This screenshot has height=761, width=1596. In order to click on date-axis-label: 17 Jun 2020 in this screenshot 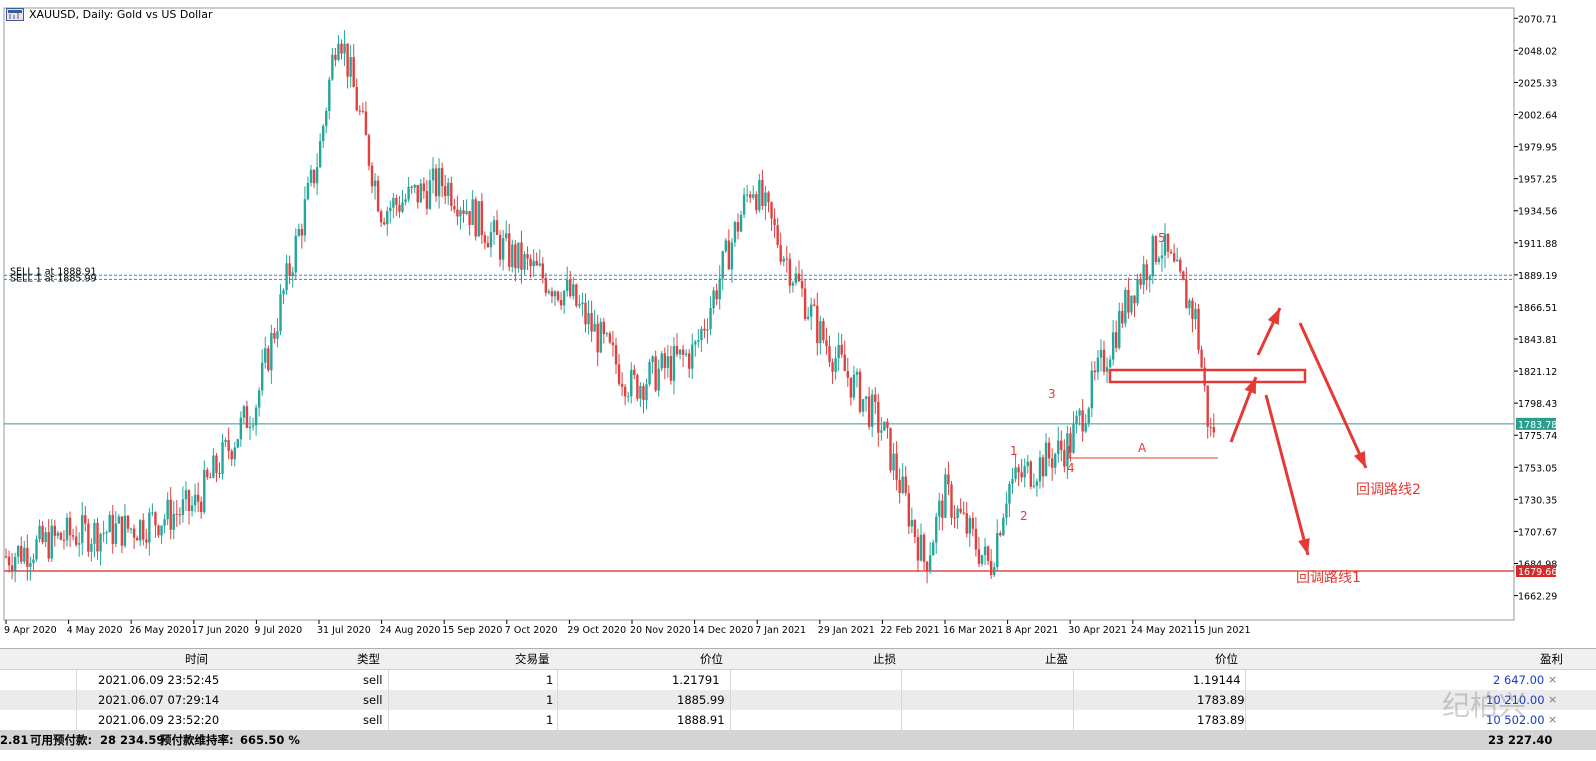, I will do `click(220, 630)`.